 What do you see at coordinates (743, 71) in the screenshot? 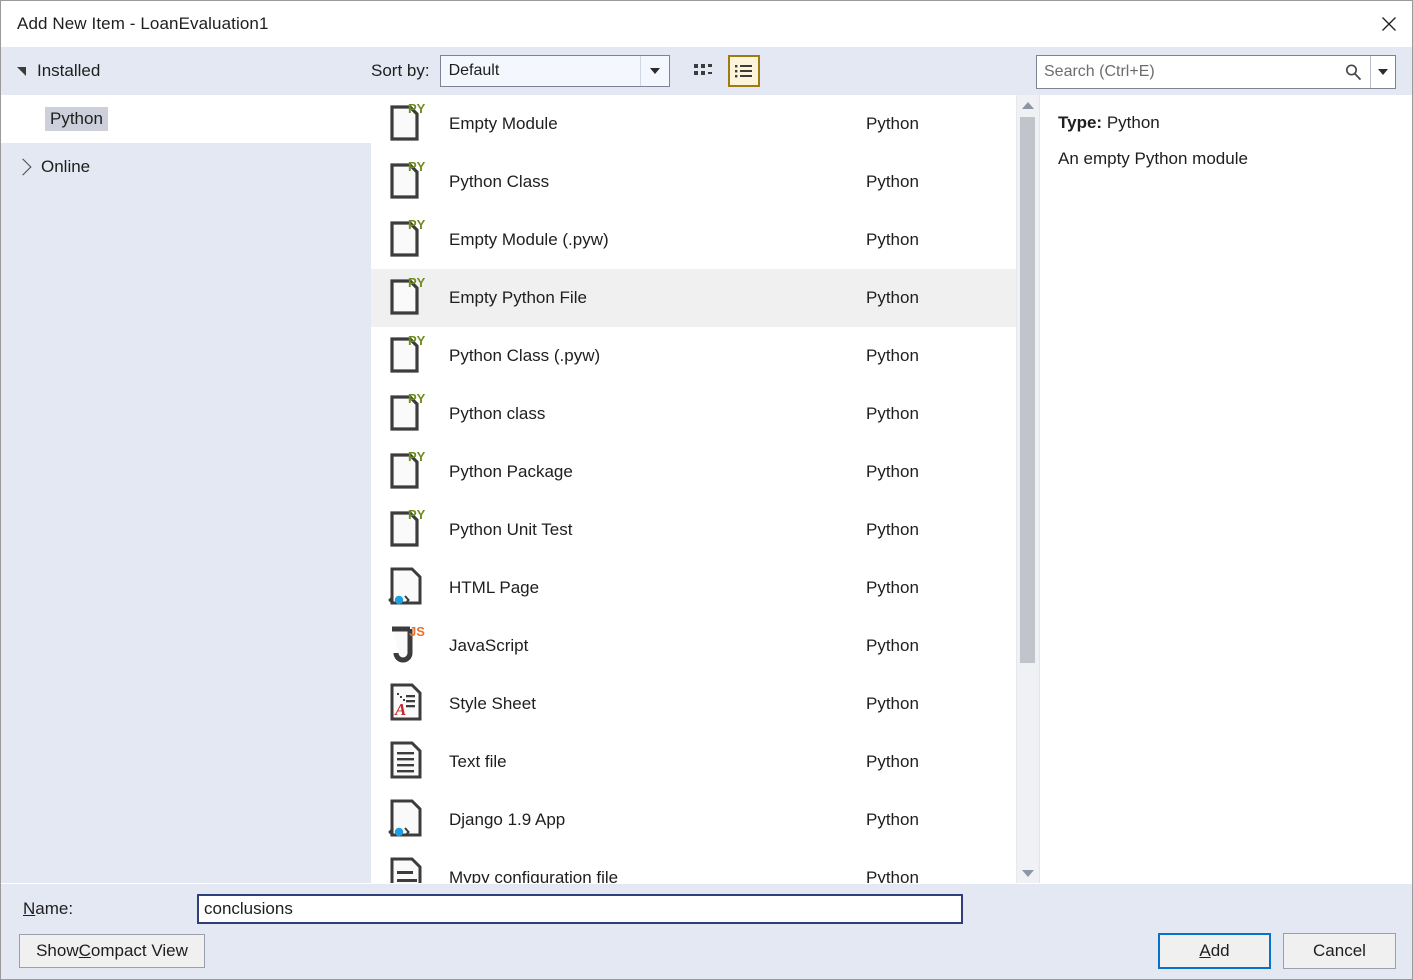
I see `list-view-icon` at bounding box center [743, 71].